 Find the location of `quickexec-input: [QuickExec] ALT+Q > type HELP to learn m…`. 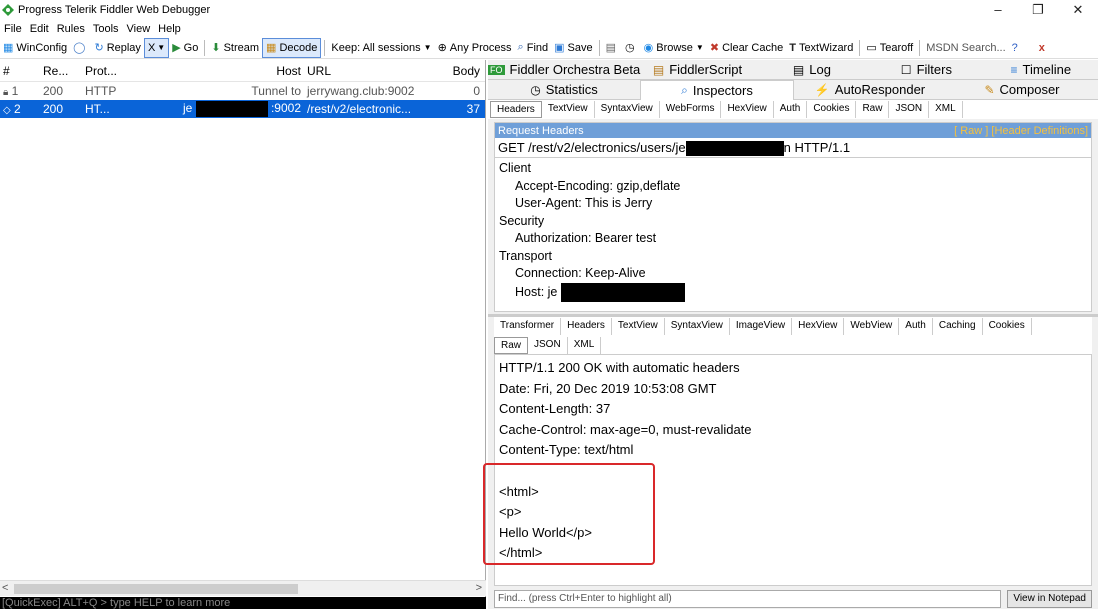

quickexec-input: [QuickExec] ALT+Q > type HELP to learn m… is located at coordinates (243, 603).